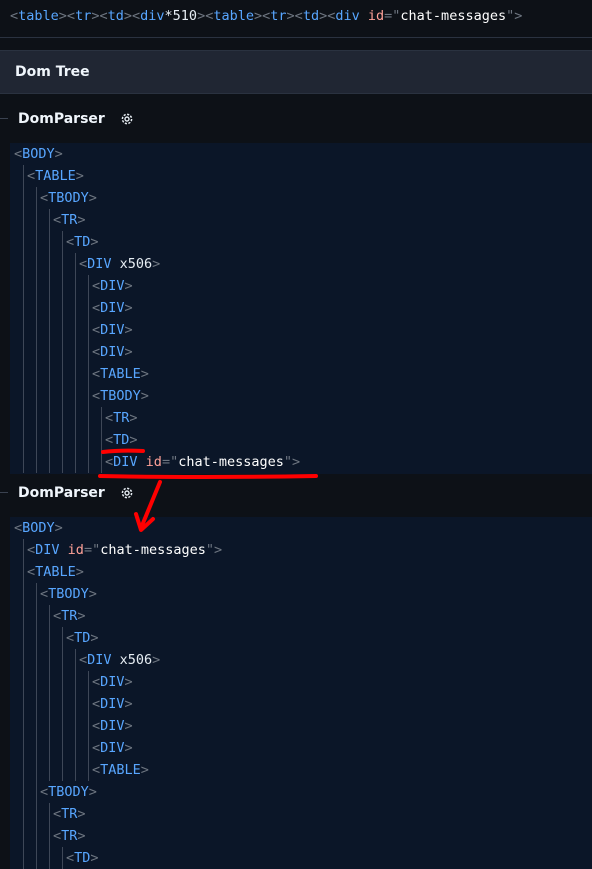 The width and height of the screenshot is (592, 869). Describe the element at coordinates (453, 16) in the screenshot. I see `selector-token: chat-messages` at that location.